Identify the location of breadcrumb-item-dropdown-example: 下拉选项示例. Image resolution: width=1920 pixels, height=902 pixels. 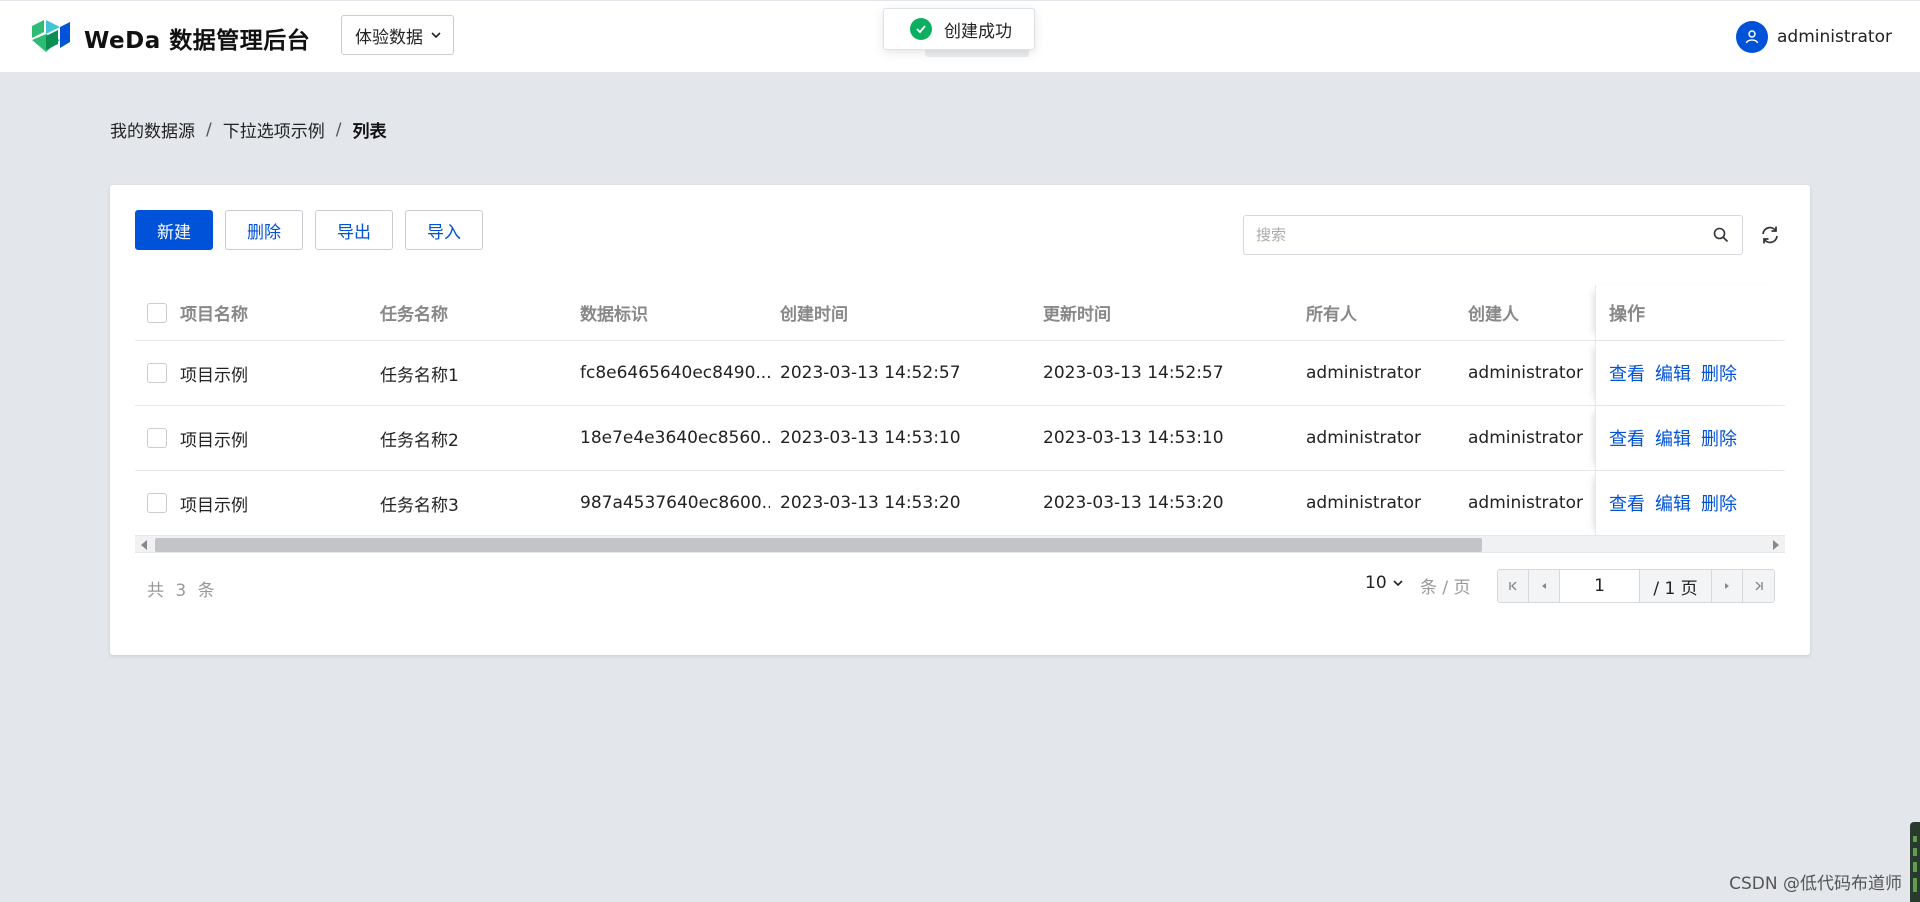
(274, 129).